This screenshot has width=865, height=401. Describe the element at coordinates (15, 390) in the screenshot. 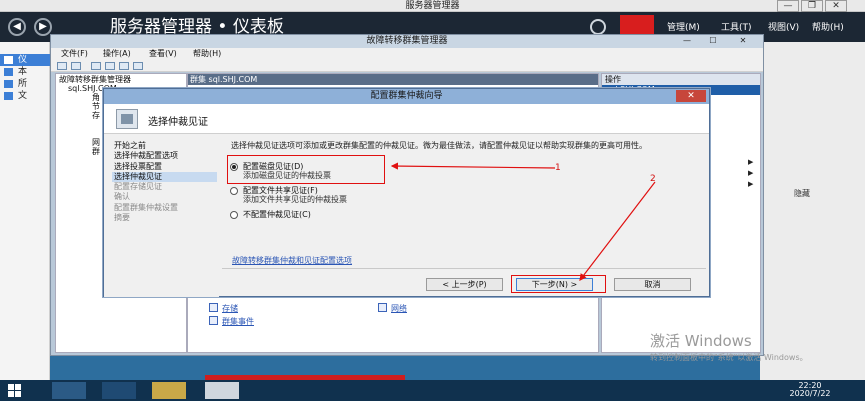

I see `start-icon` at that location.